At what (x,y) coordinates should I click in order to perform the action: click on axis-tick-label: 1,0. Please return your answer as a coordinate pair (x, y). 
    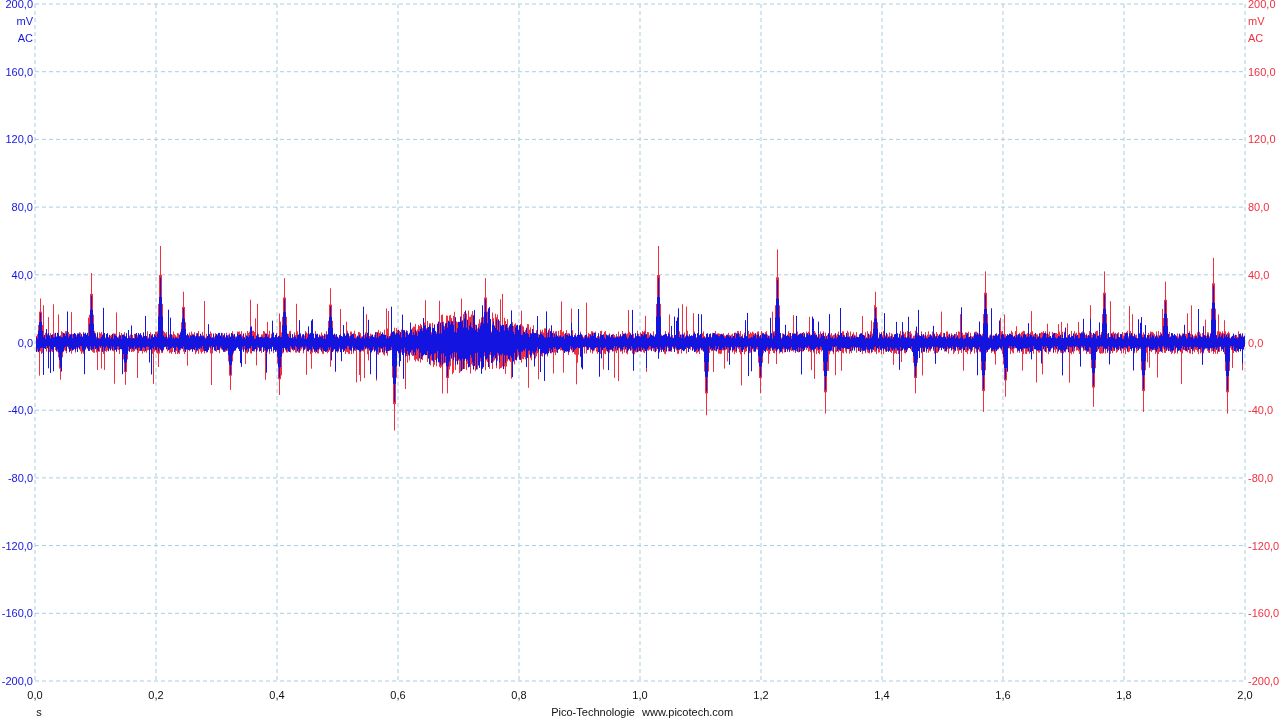
    Looking at the image, I should click on (640, 695).